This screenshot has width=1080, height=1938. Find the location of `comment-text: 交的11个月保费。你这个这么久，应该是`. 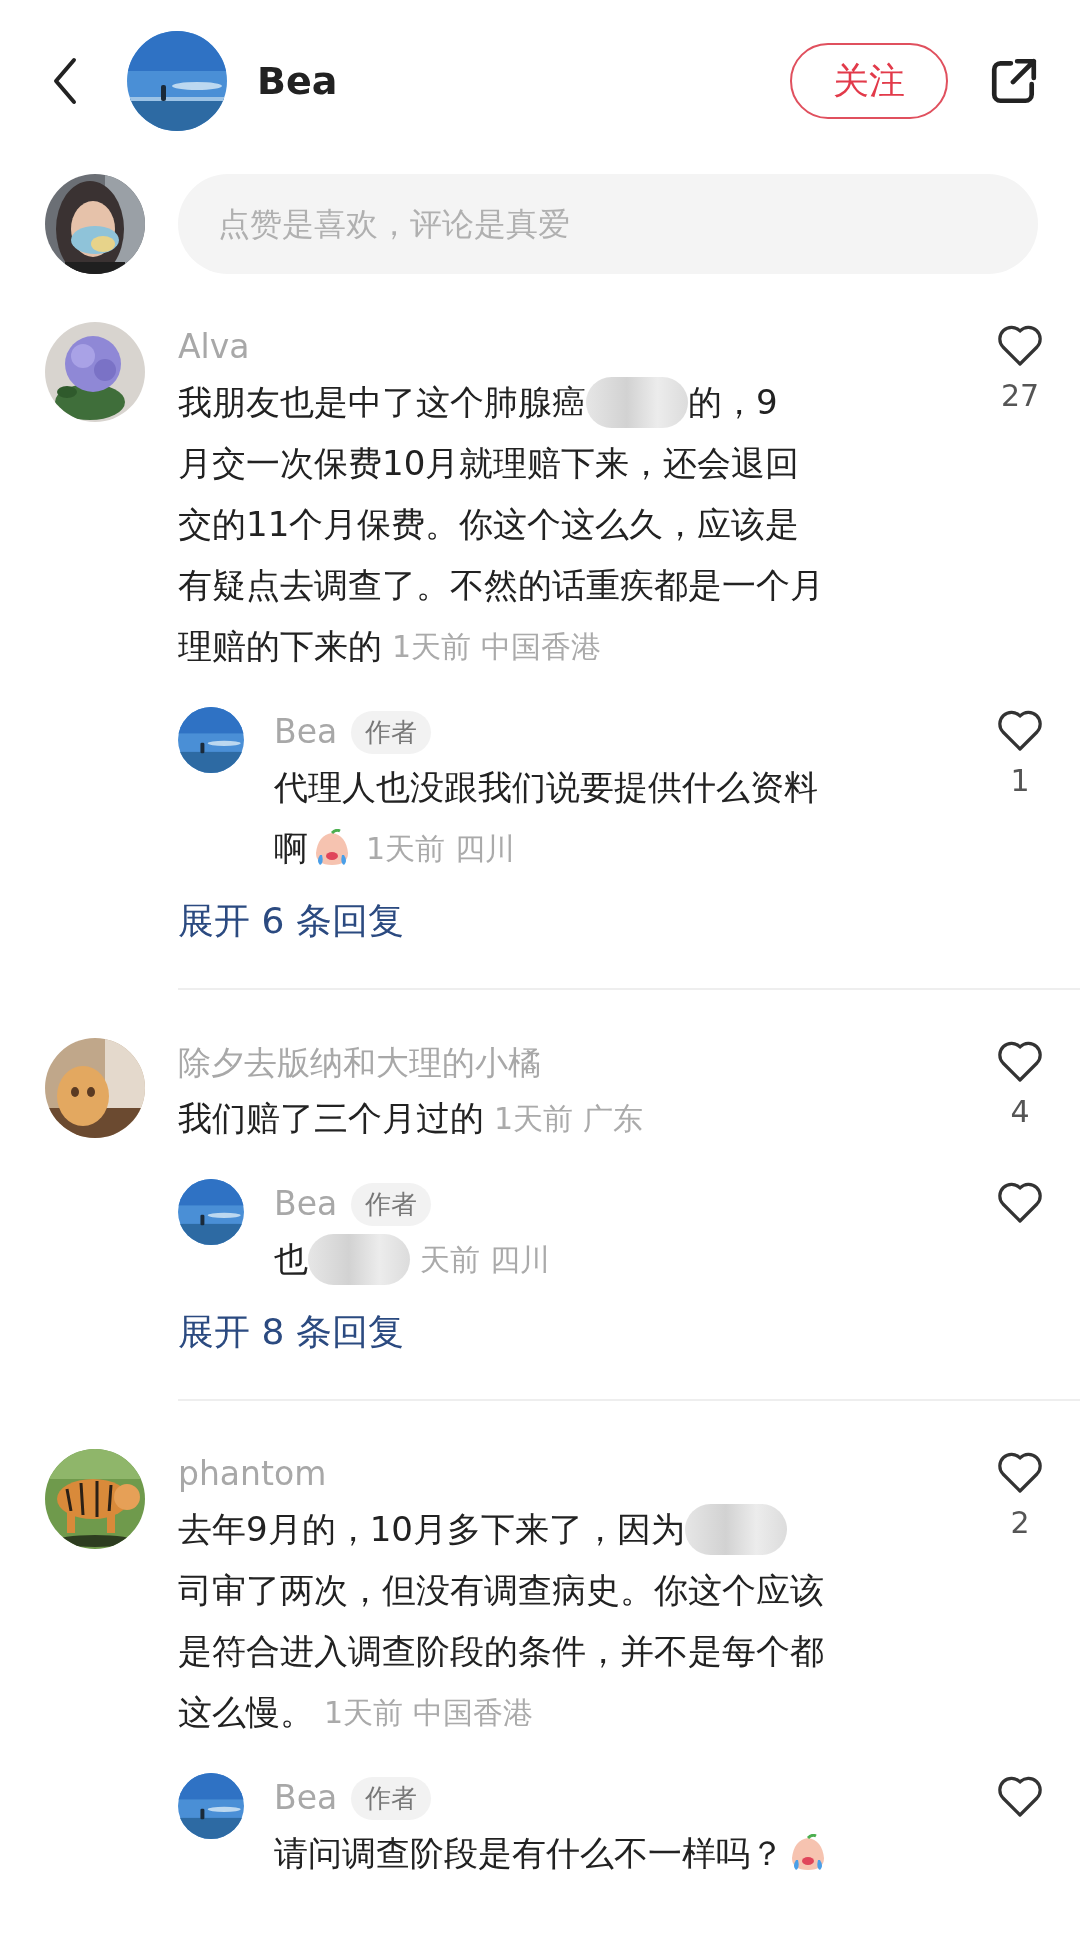

comment-text: 交的11个月保费。你这个这么久，应该是 is located at coordinates (489, 524).